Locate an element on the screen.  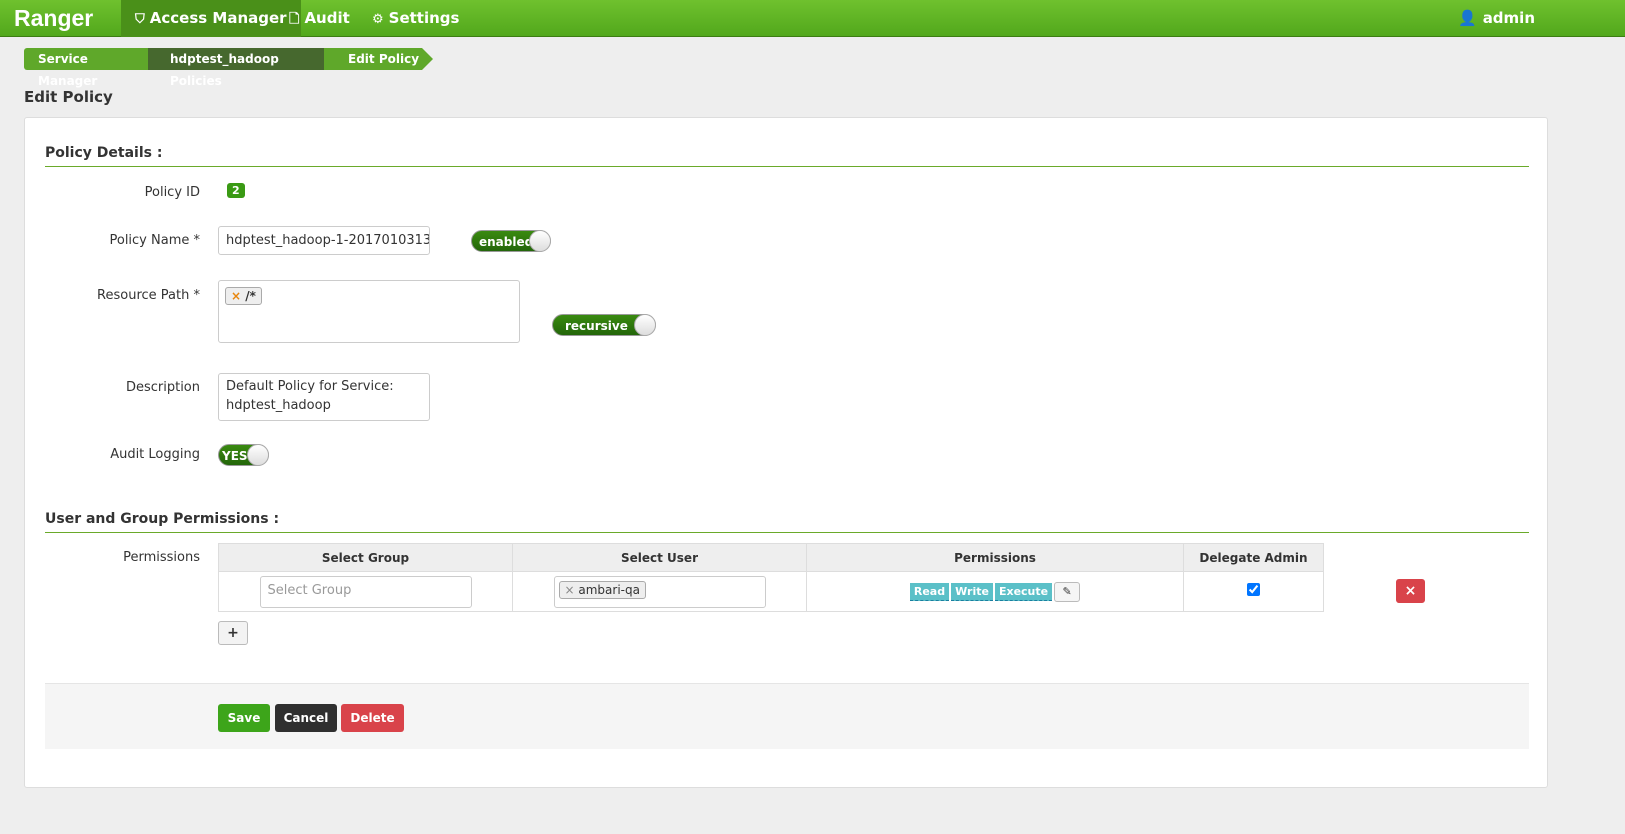
recursive-toggle: recursive is located at coordinates (604, 325).